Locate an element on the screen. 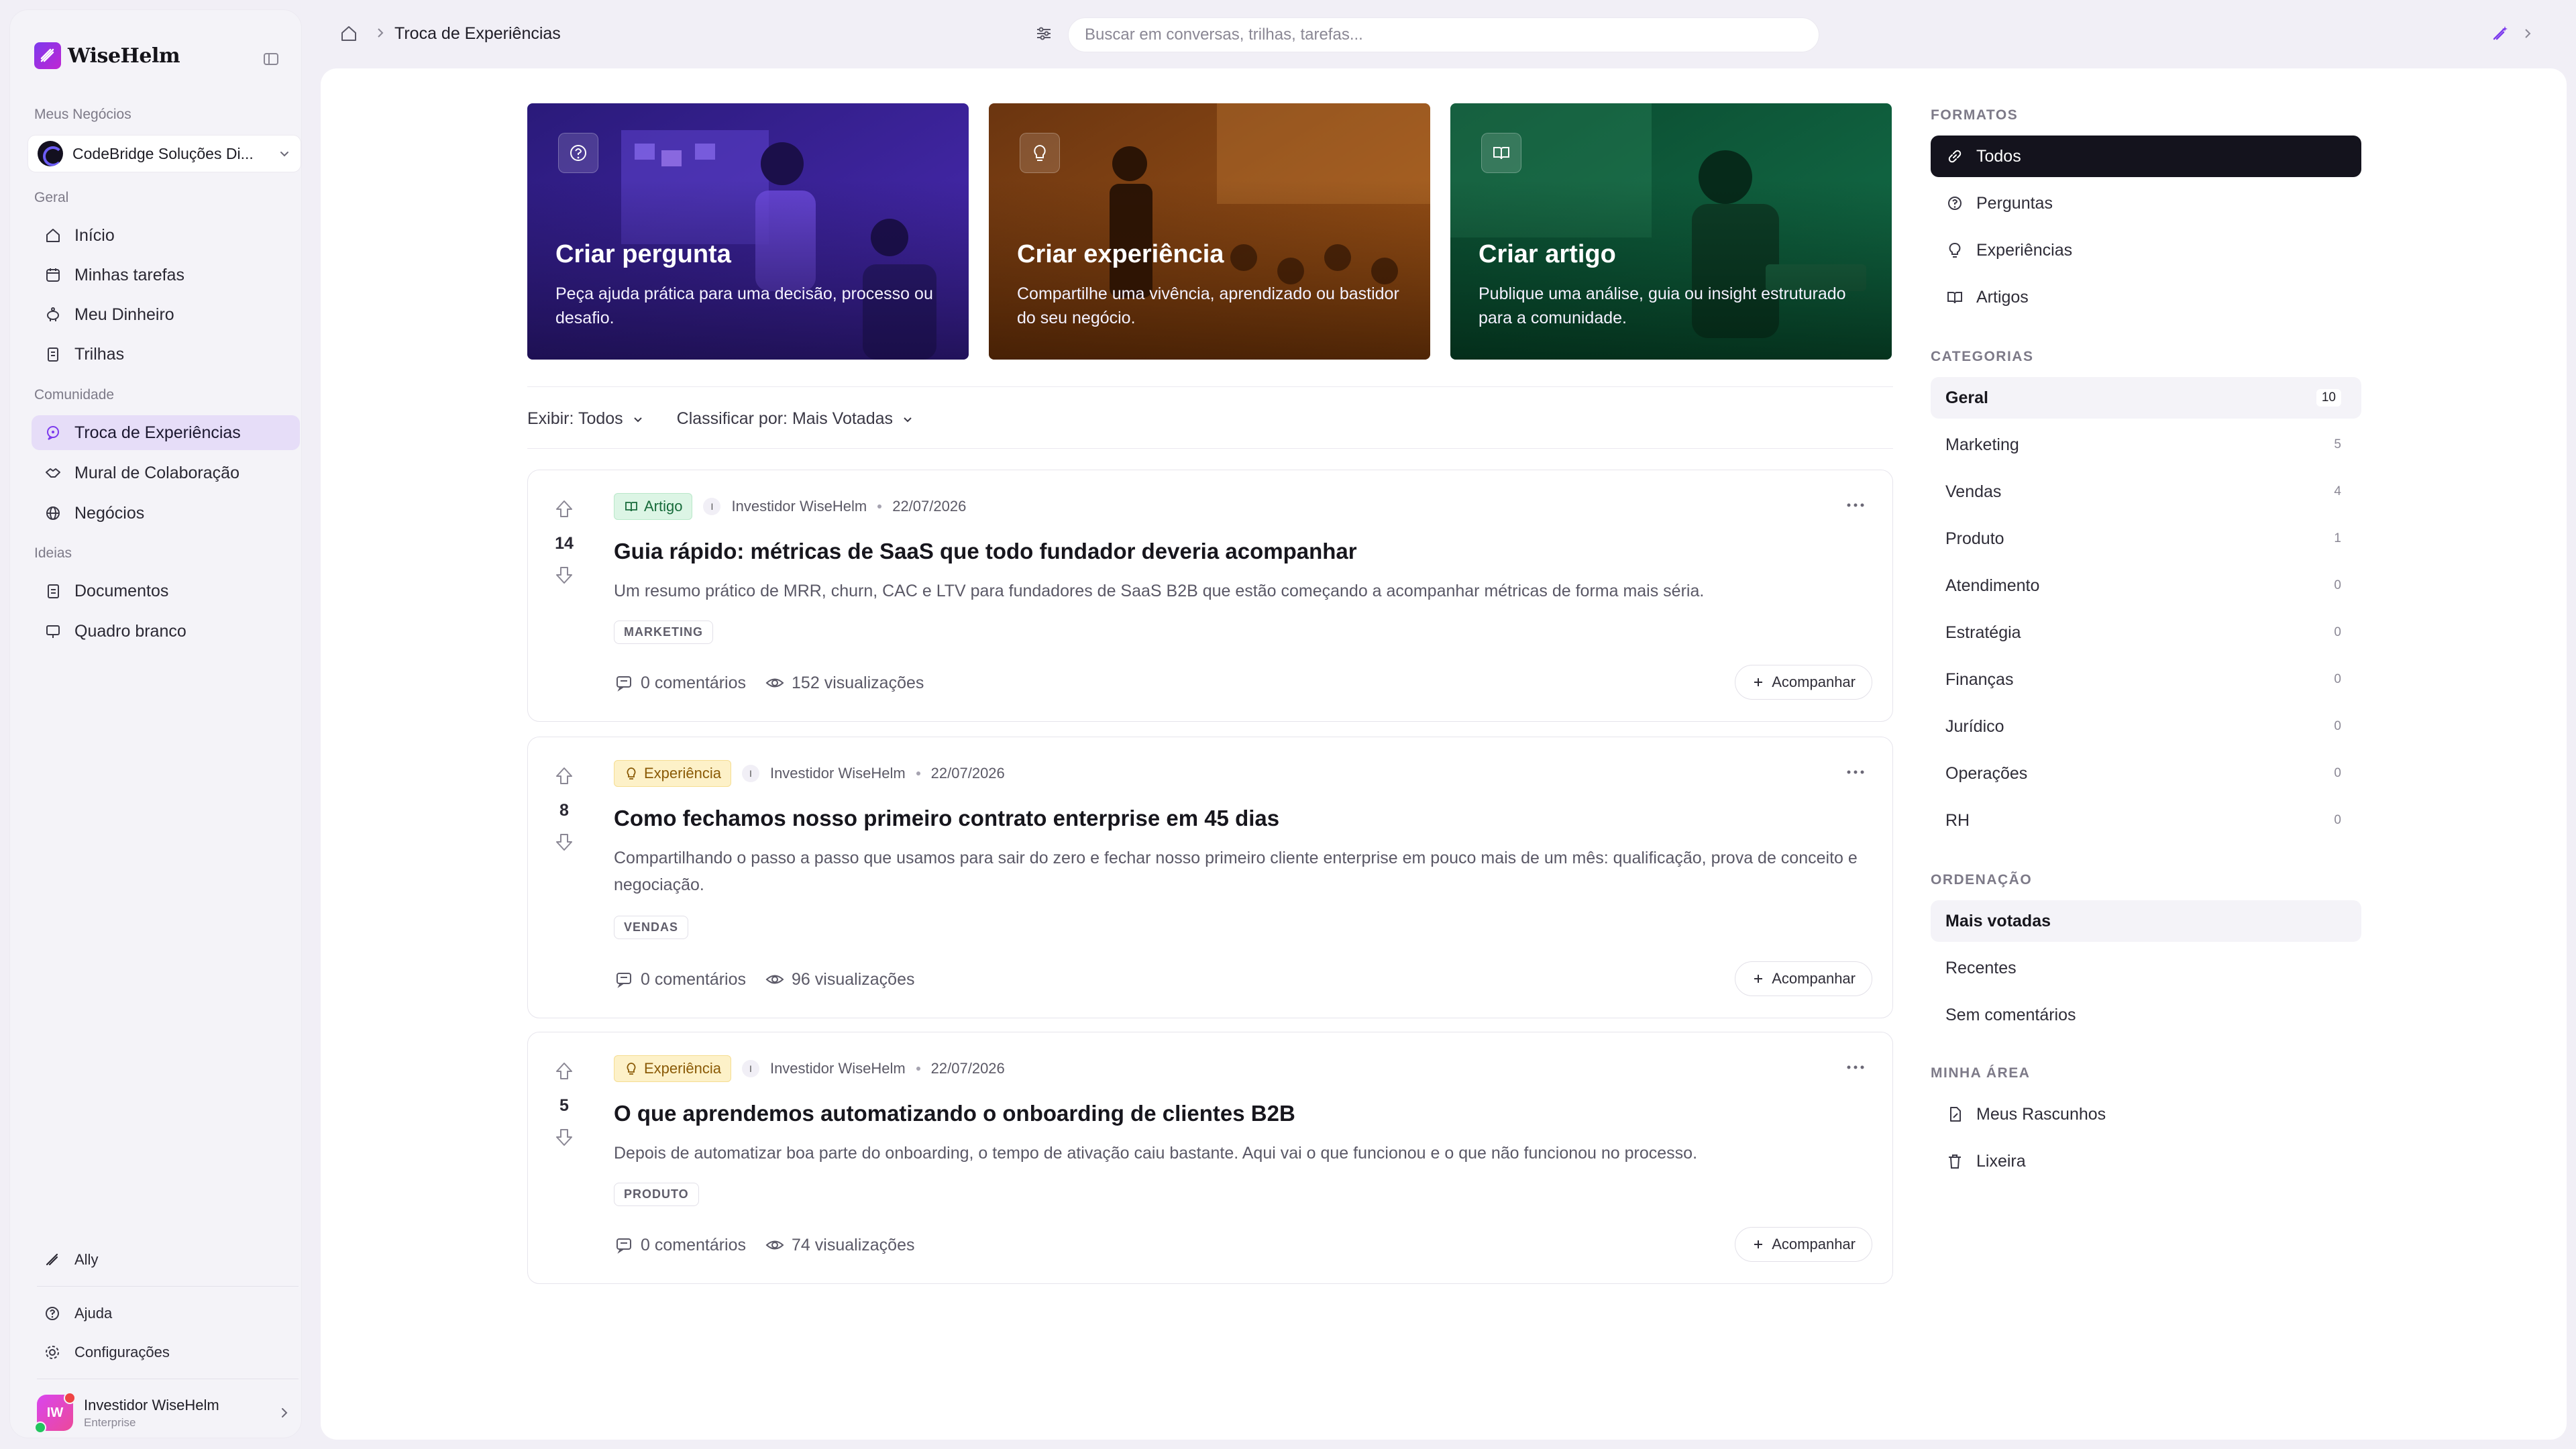  category-atendimento: Atendimento 0 is located at coordinates (2146, 585).